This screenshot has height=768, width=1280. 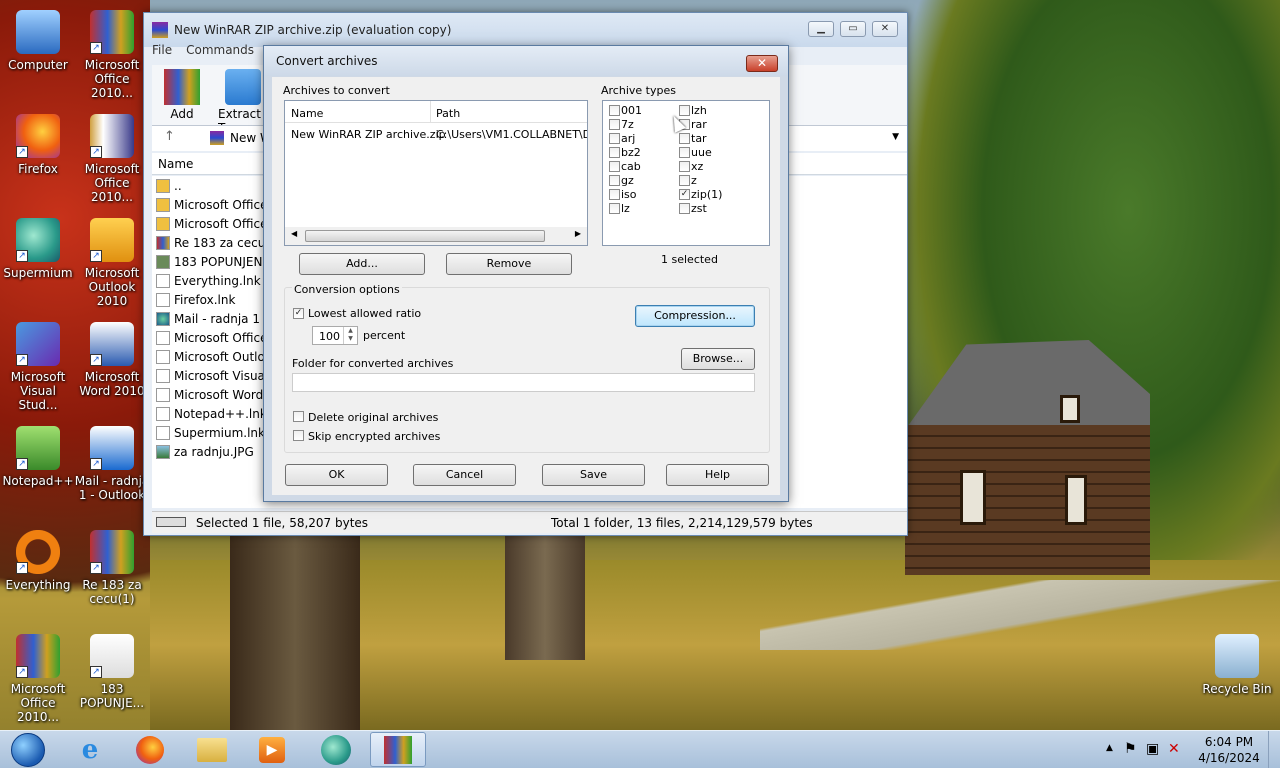 I want to click on cancel-button: Cancel, so click(x=464, y=475).